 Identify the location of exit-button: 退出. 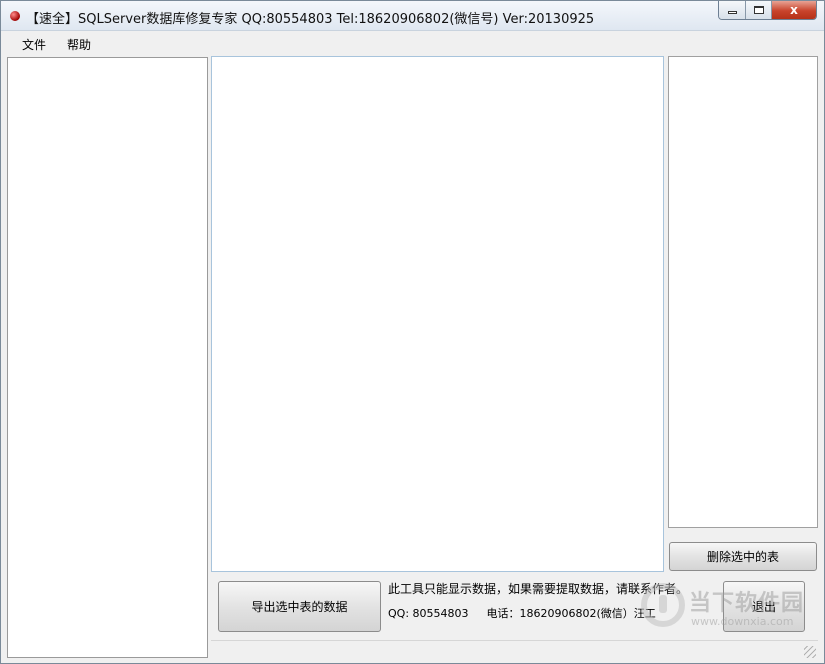
(764, 606).